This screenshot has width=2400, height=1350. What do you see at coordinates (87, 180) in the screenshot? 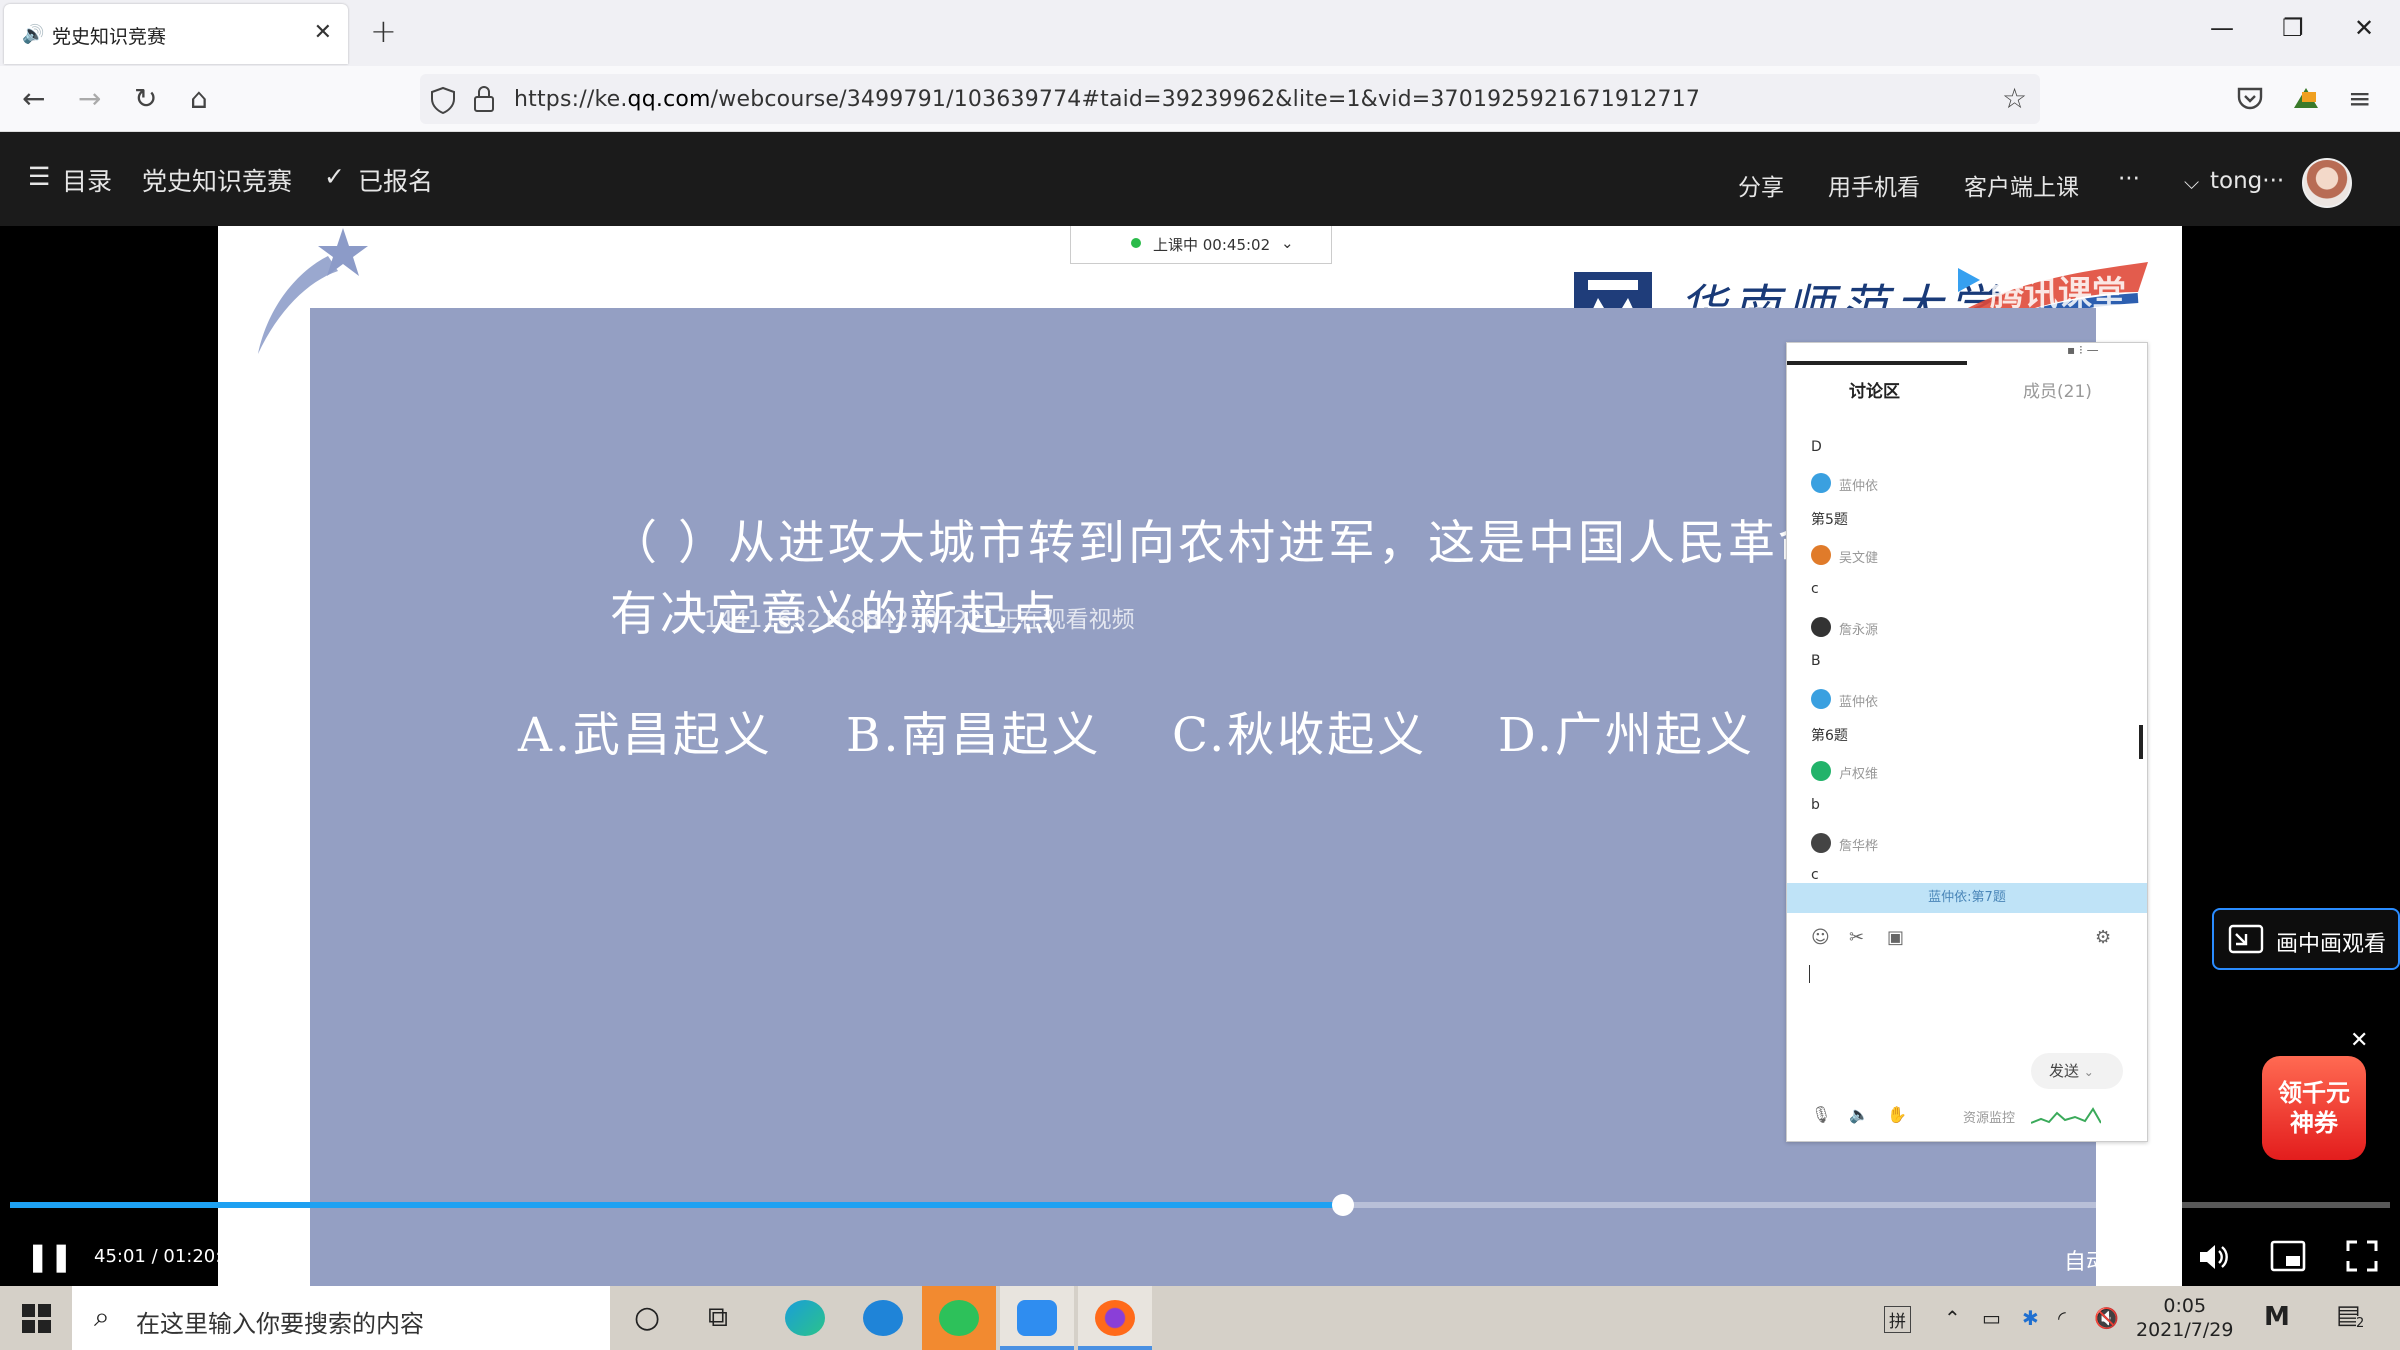
I see `catalog-link: 目录` at bounding box center [87, 180].